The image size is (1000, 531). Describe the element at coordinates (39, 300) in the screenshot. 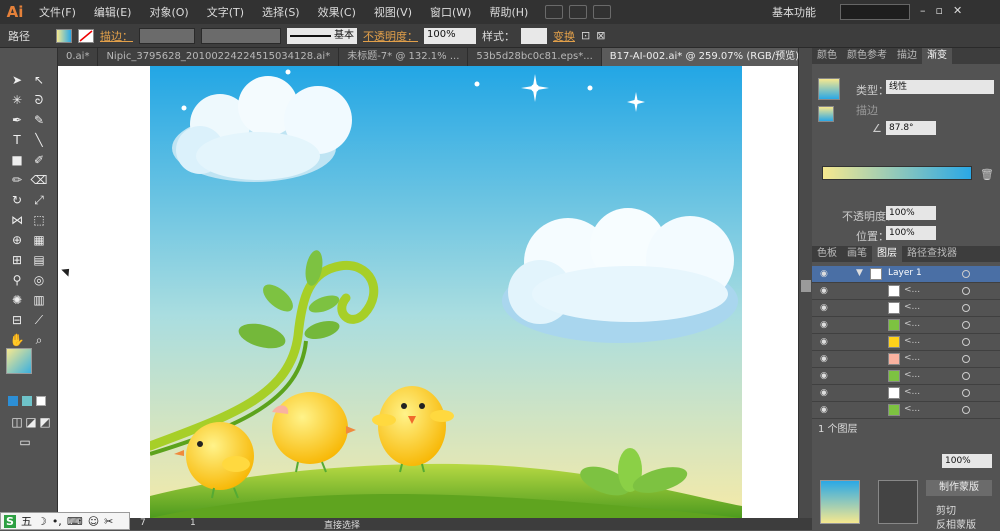

I see `graph-tool-icon: ▥` at that location.